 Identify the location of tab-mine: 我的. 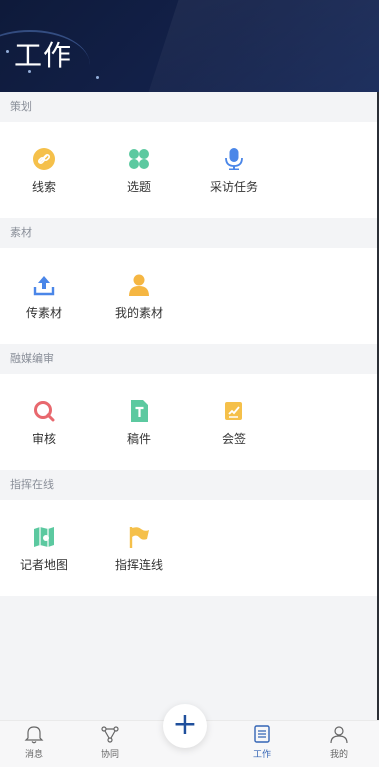
(339, 744).